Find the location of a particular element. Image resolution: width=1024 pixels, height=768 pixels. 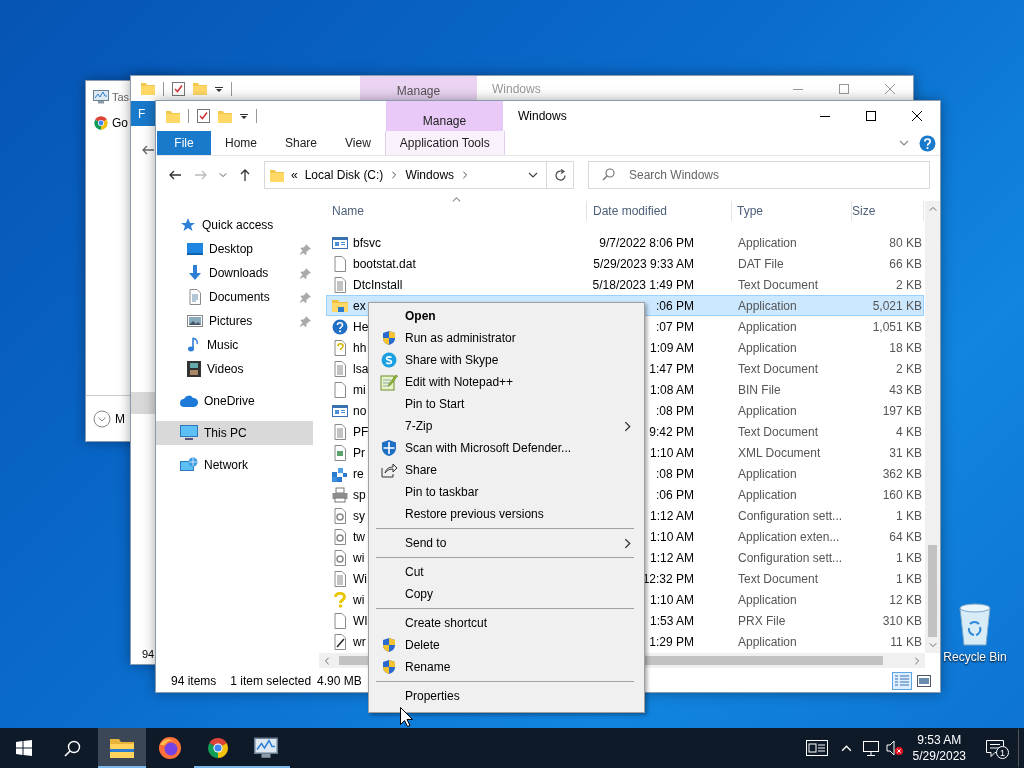

selection-size: 4.90 MB is located at coordinates (339, 681).